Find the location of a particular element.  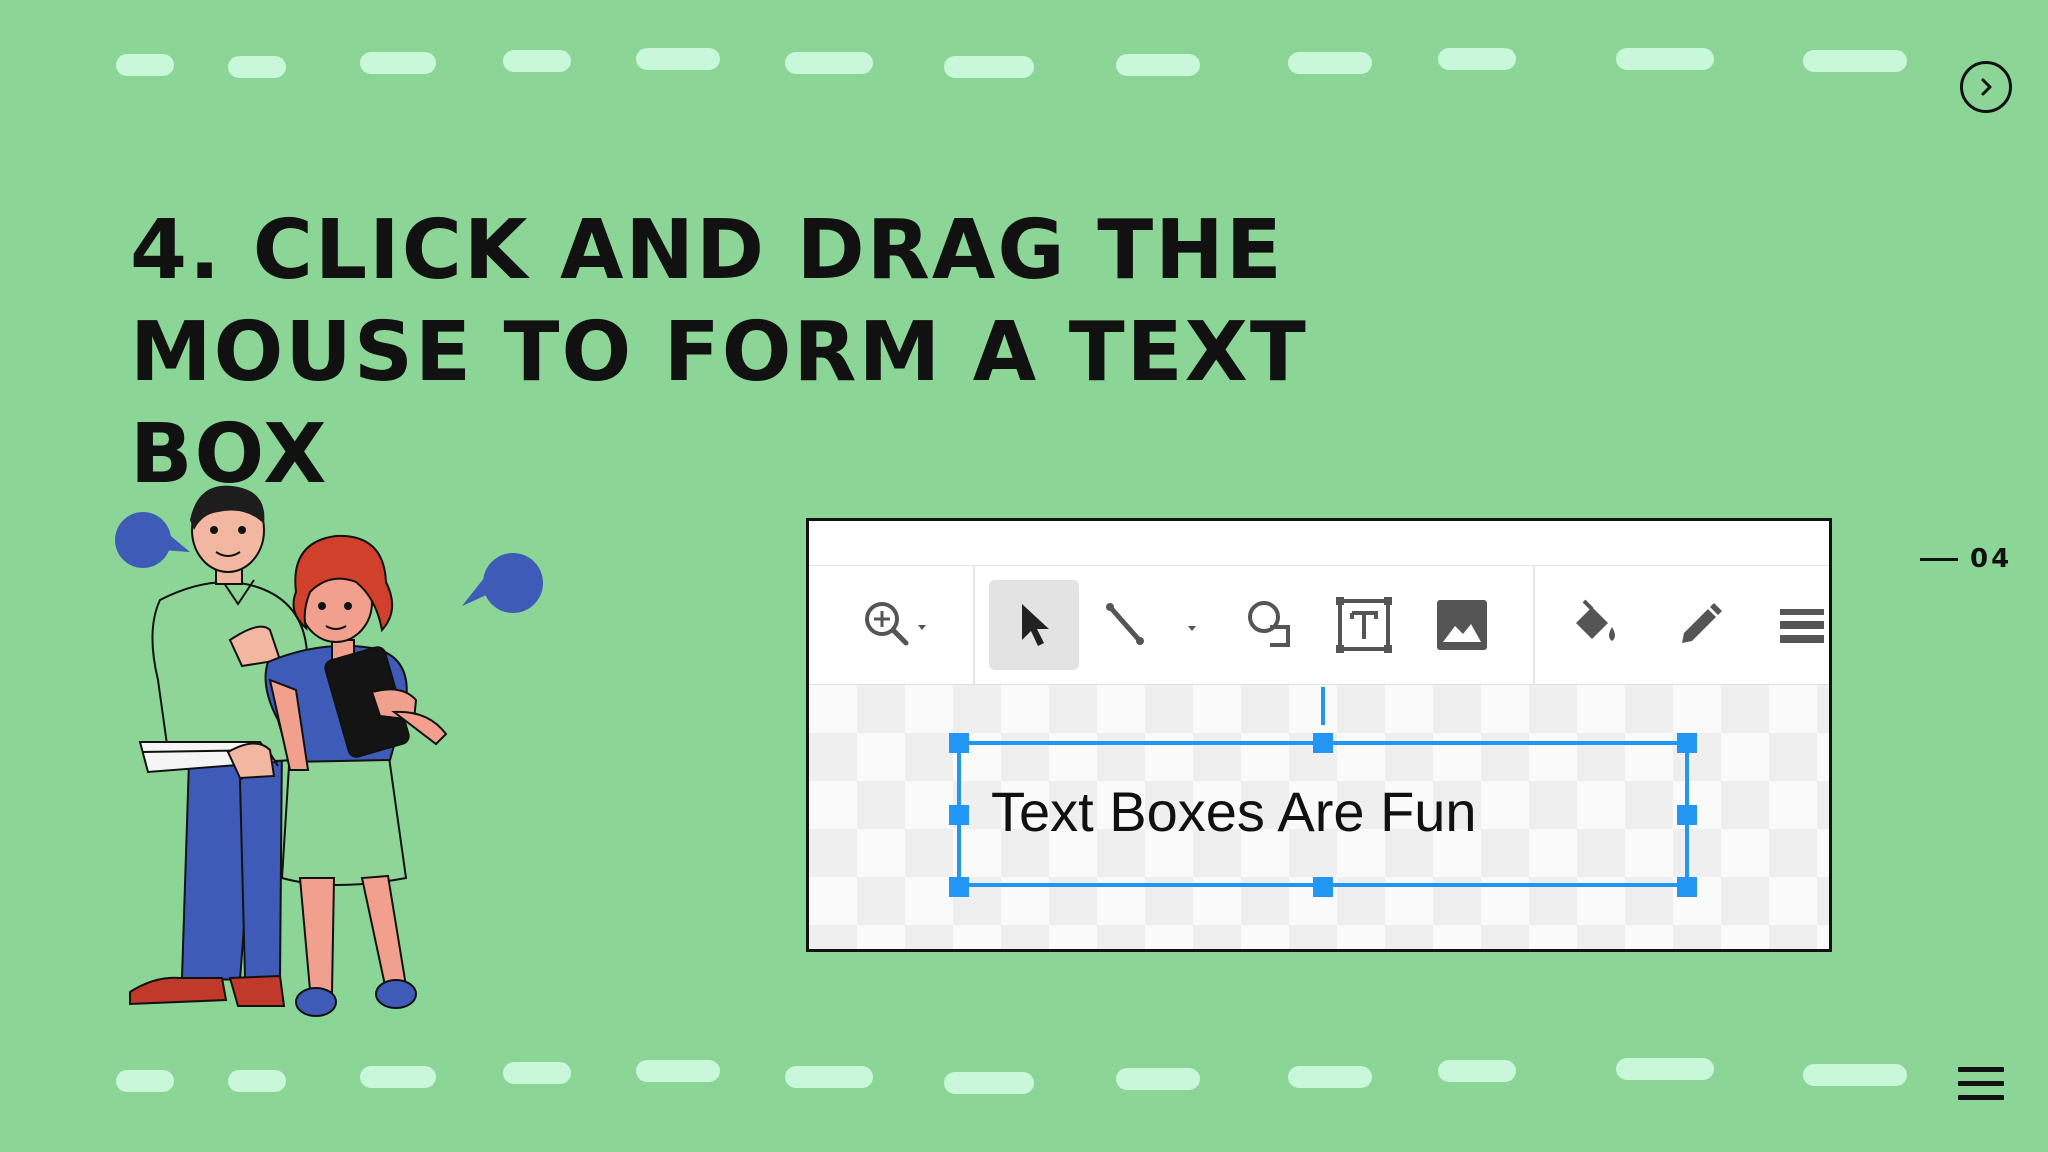

line-icon is located at coordinates (1151, 624).